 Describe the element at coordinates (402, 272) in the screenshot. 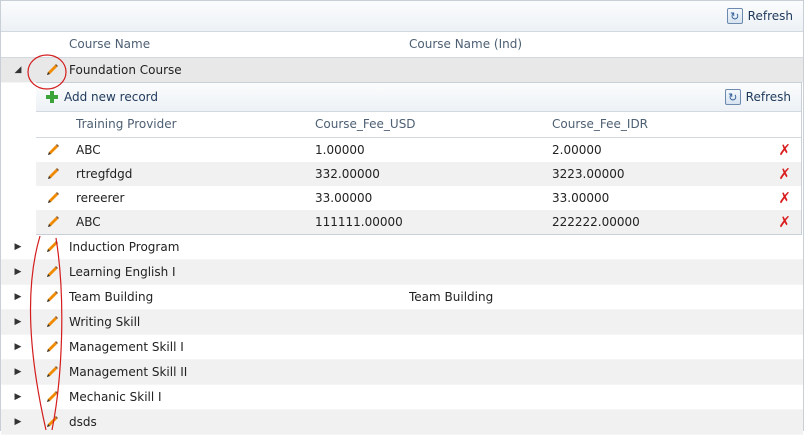

I see `course-row: ▶ Learning English I` at that location.